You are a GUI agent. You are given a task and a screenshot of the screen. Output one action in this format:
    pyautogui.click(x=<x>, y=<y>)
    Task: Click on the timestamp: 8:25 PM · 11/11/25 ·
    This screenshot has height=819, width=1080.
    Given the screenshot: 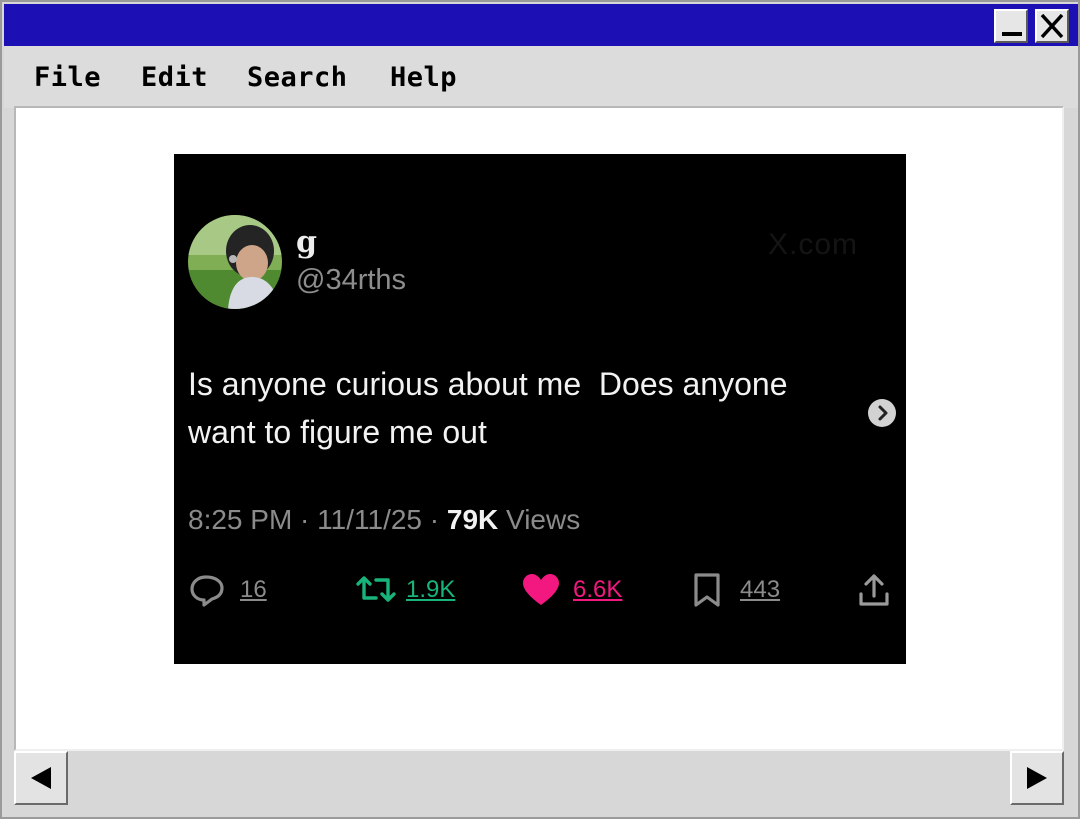 What is the action you would take?
    pyautogui.click(x=317, y=519)
    